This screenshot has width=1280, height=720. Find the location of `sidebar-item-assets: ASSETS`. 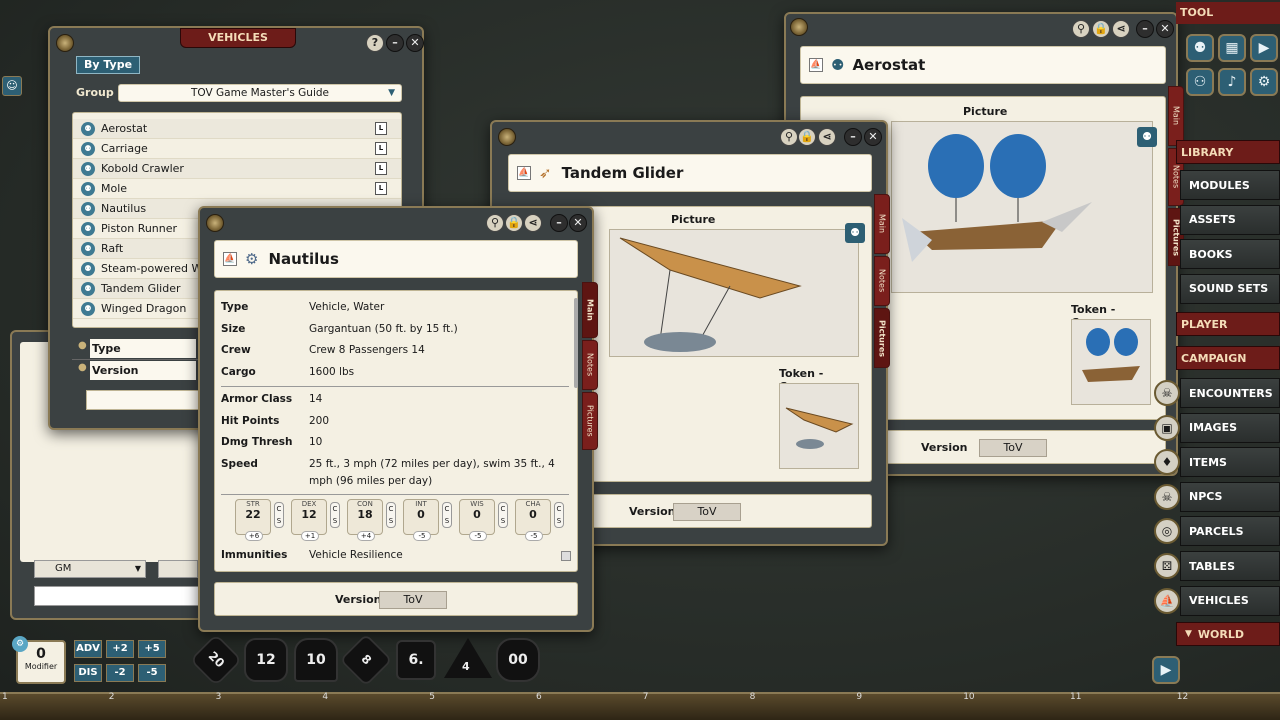

sidebar-item-assets: ASSETS is located at coordinates (1230, 219).